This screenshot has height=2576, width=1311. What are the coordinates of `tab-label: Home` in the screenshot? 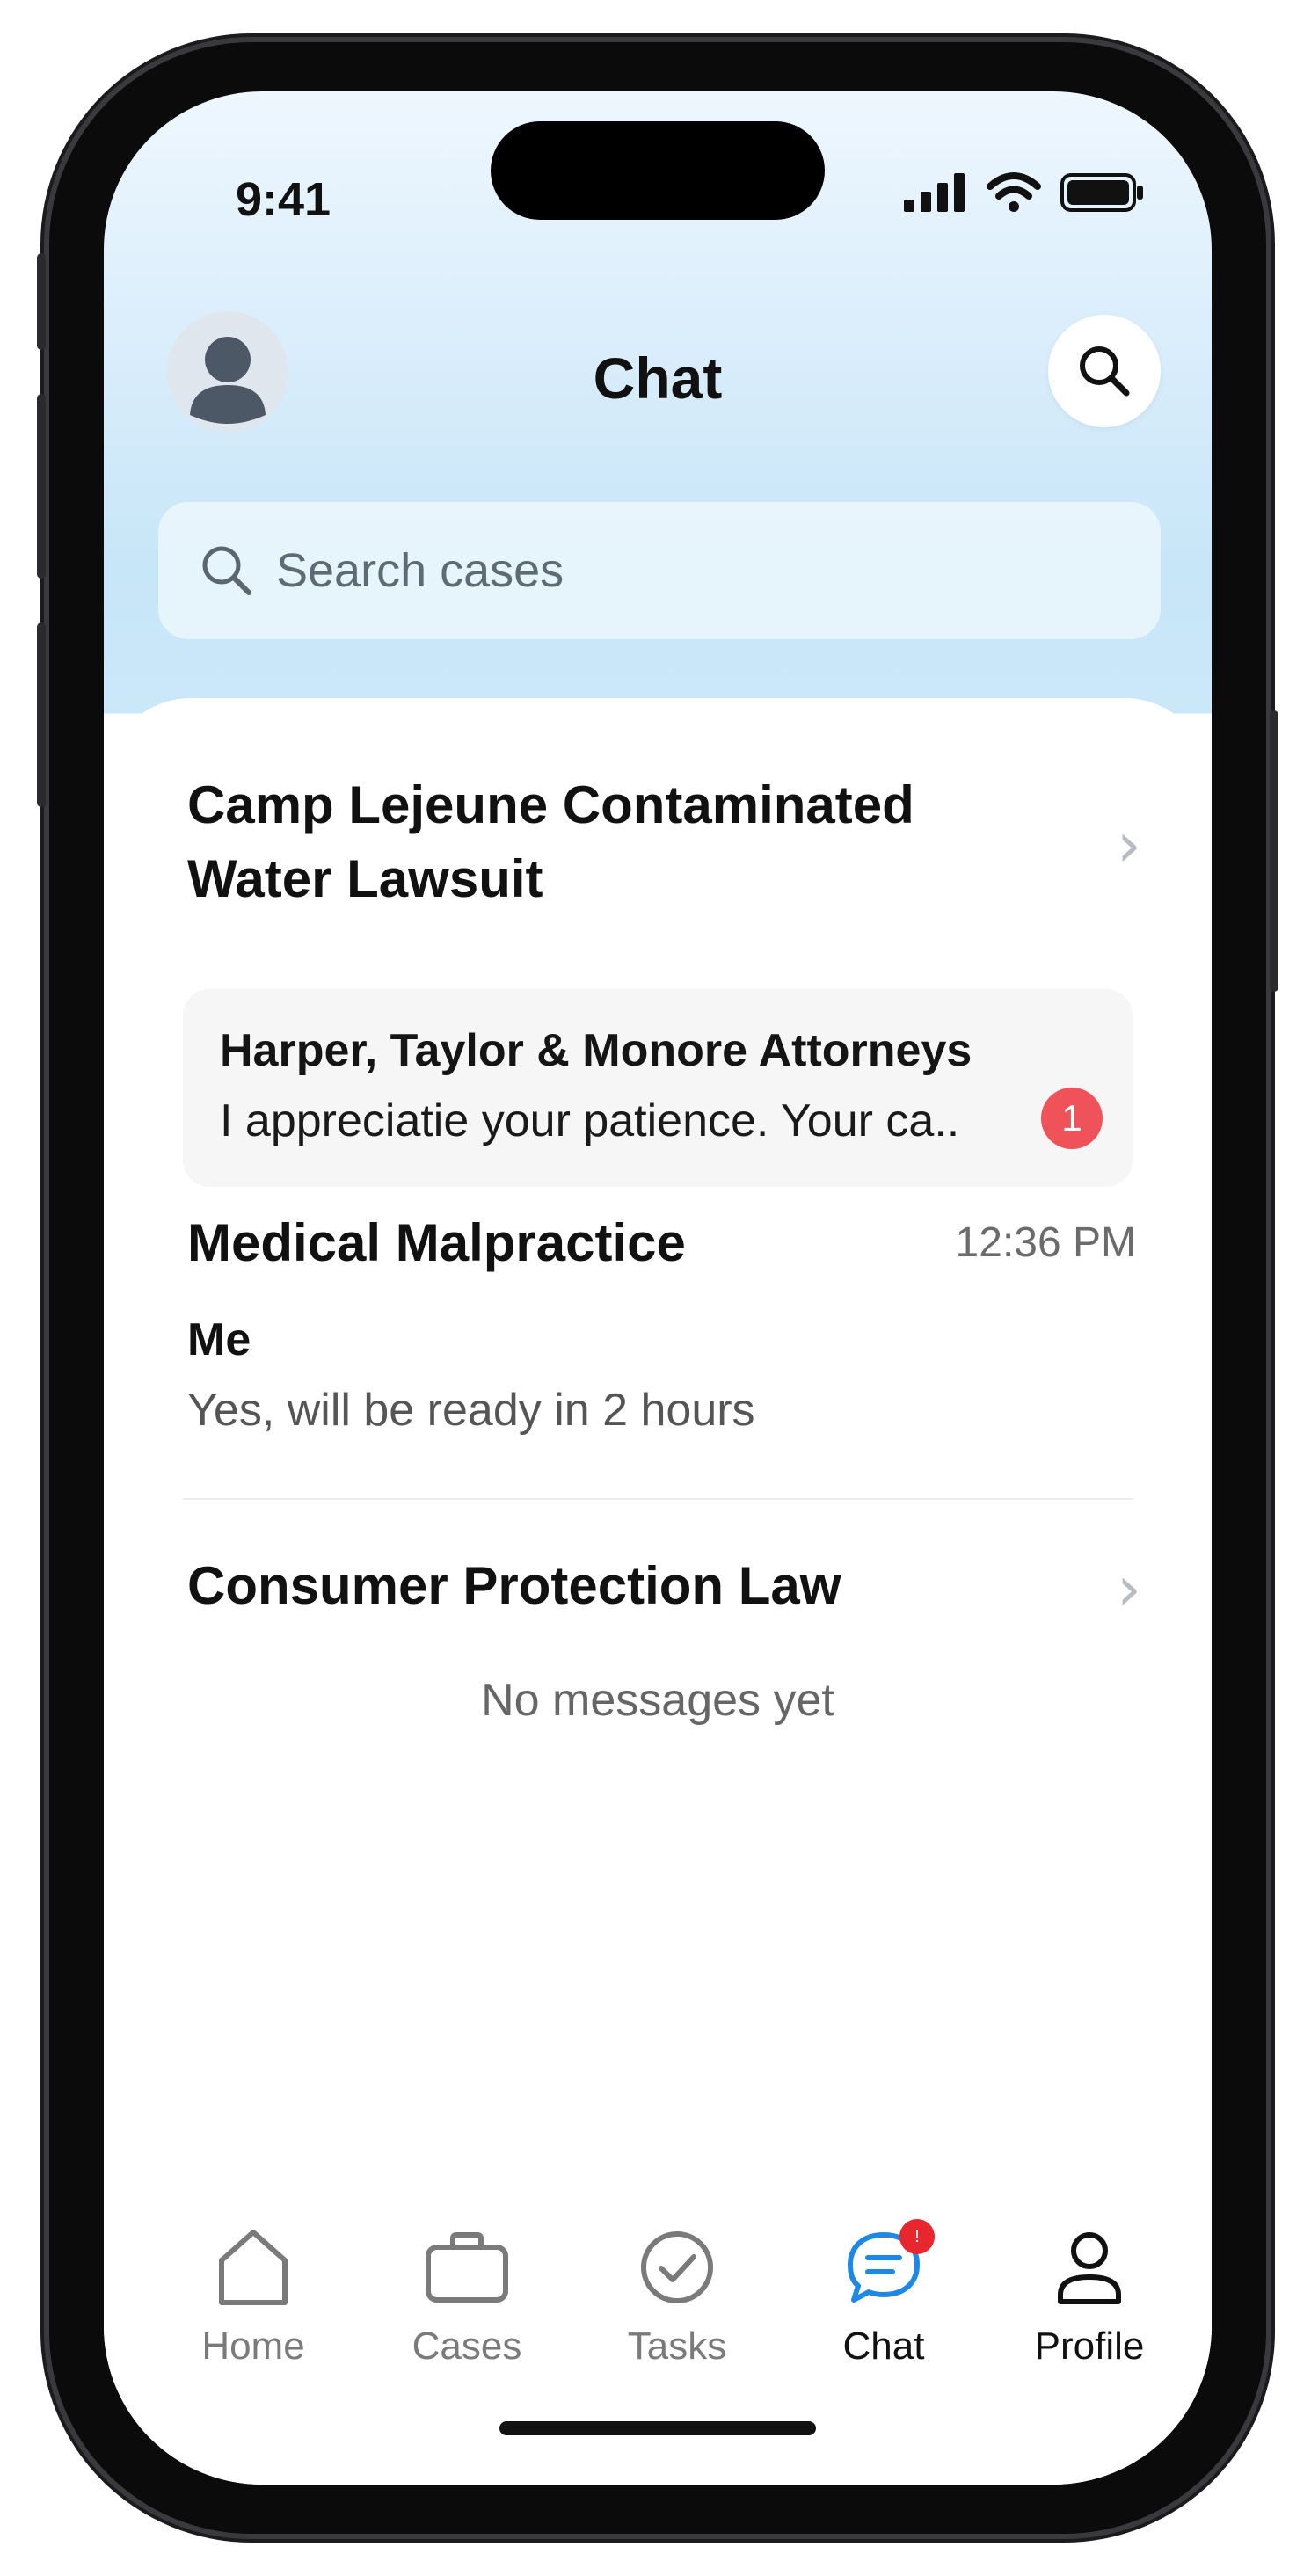 It's located at (253, 2346).